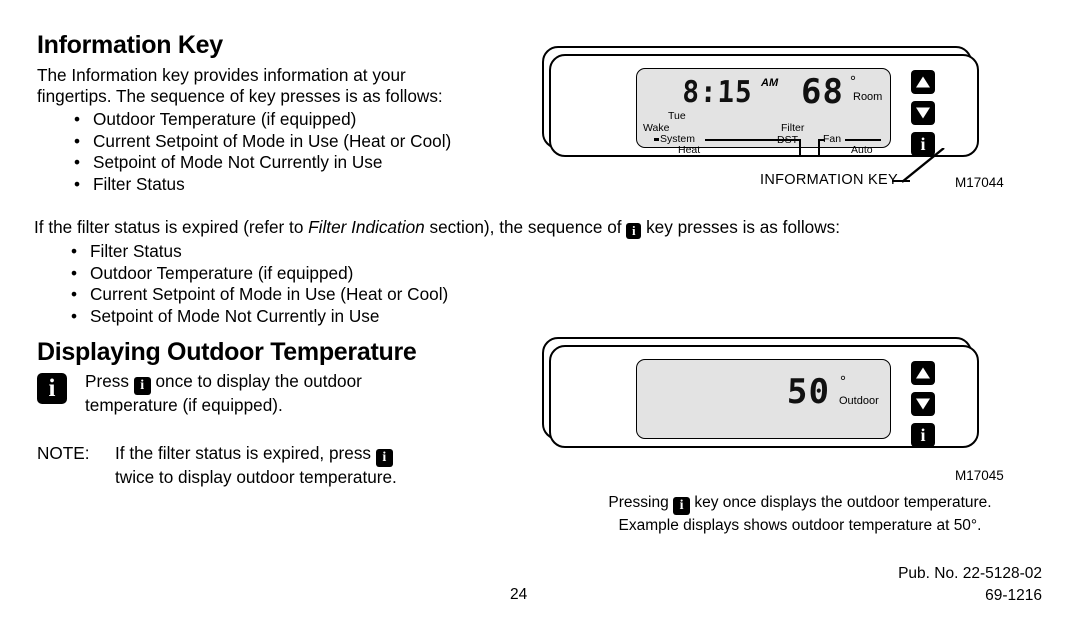 This screenshot has width=1080, height=640. What do you see at coordinates (525, 227) in the screenshot?
I see `lead-mid-text: section), the sequence of` at bounding box center [525, 227].